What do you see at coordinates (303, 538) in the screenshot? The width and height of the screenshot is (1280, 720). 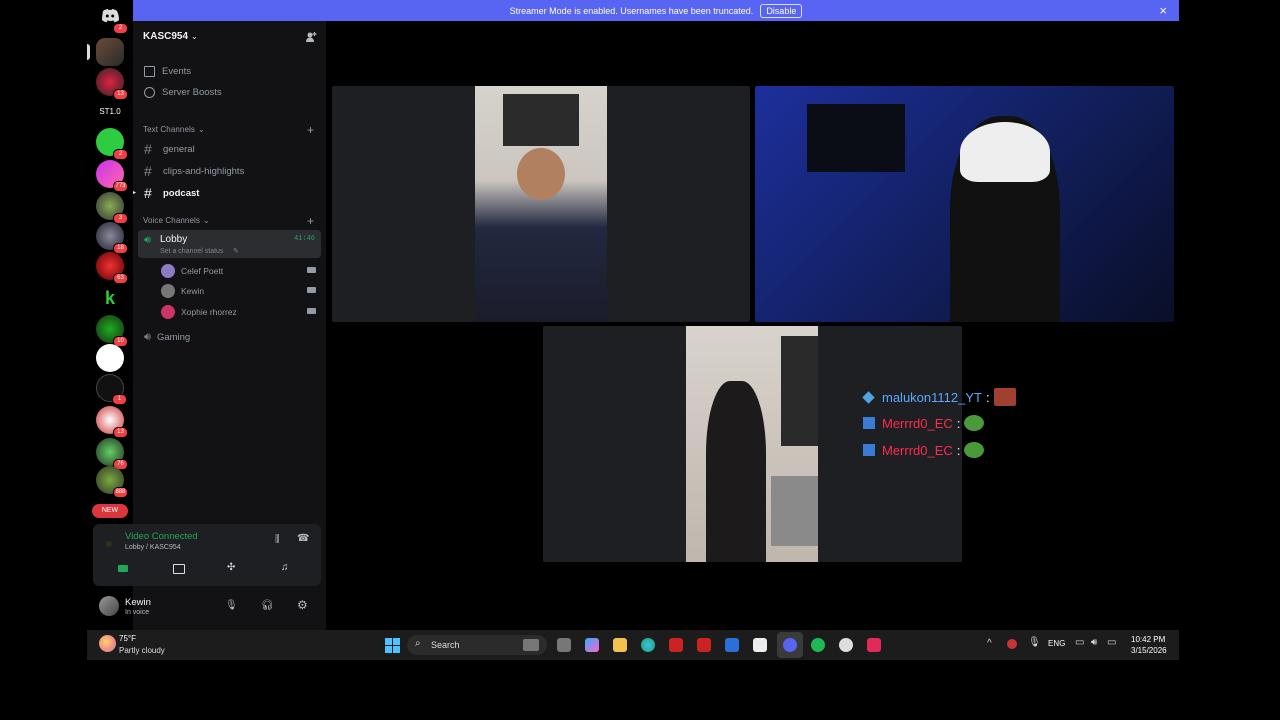 I see `disconnect-icon: ☎` at bounding box center [303, 538].